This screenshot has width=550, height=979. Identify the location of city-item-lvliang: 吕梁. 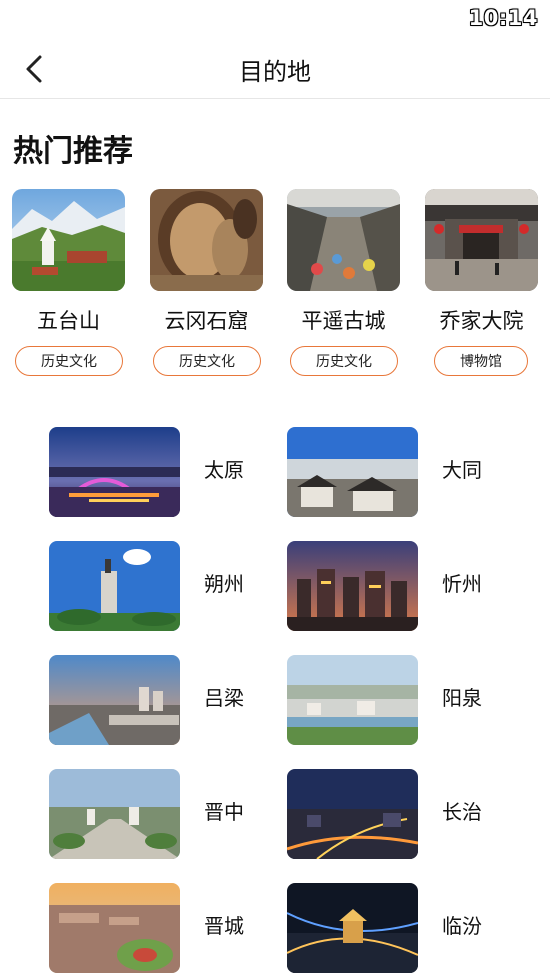
(159, 700).